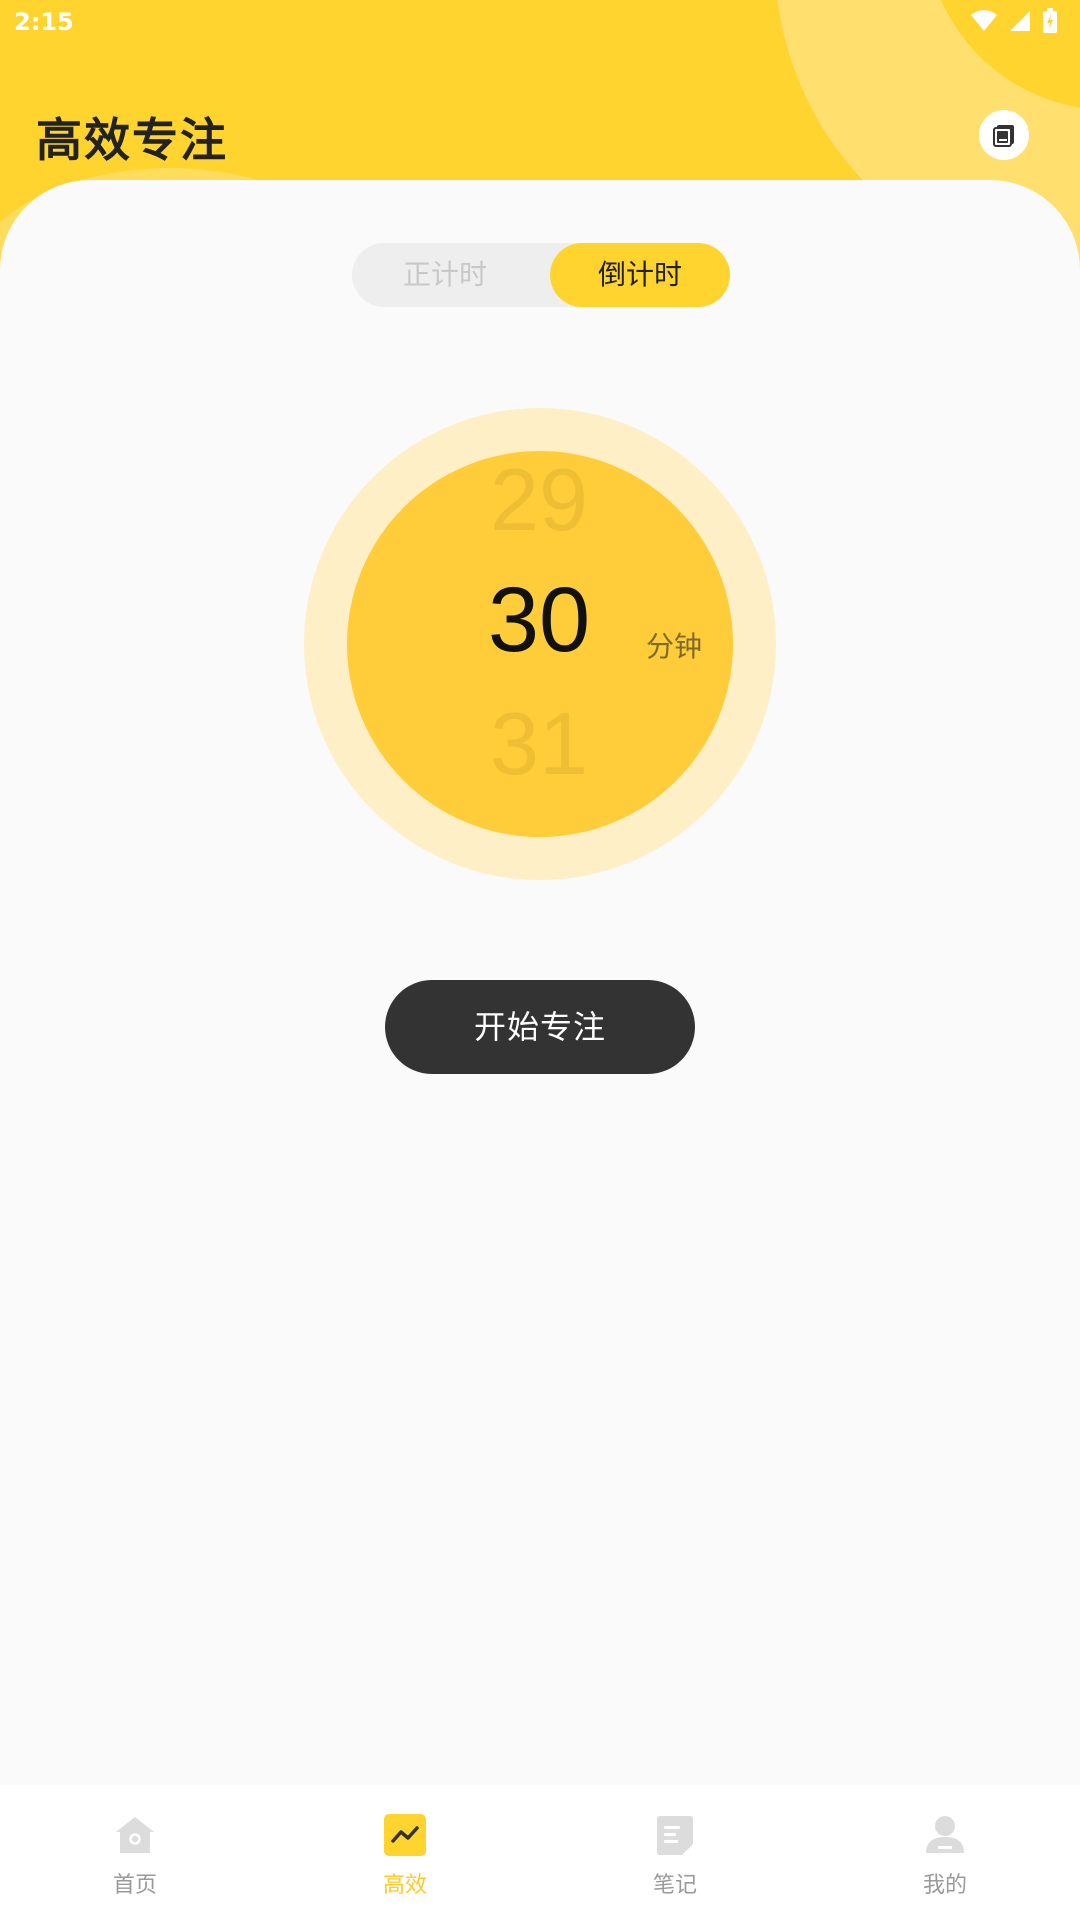  Describe the element at coordinates (132, 140) in the screenshot. I see `page-title: 高效专注` at that location.